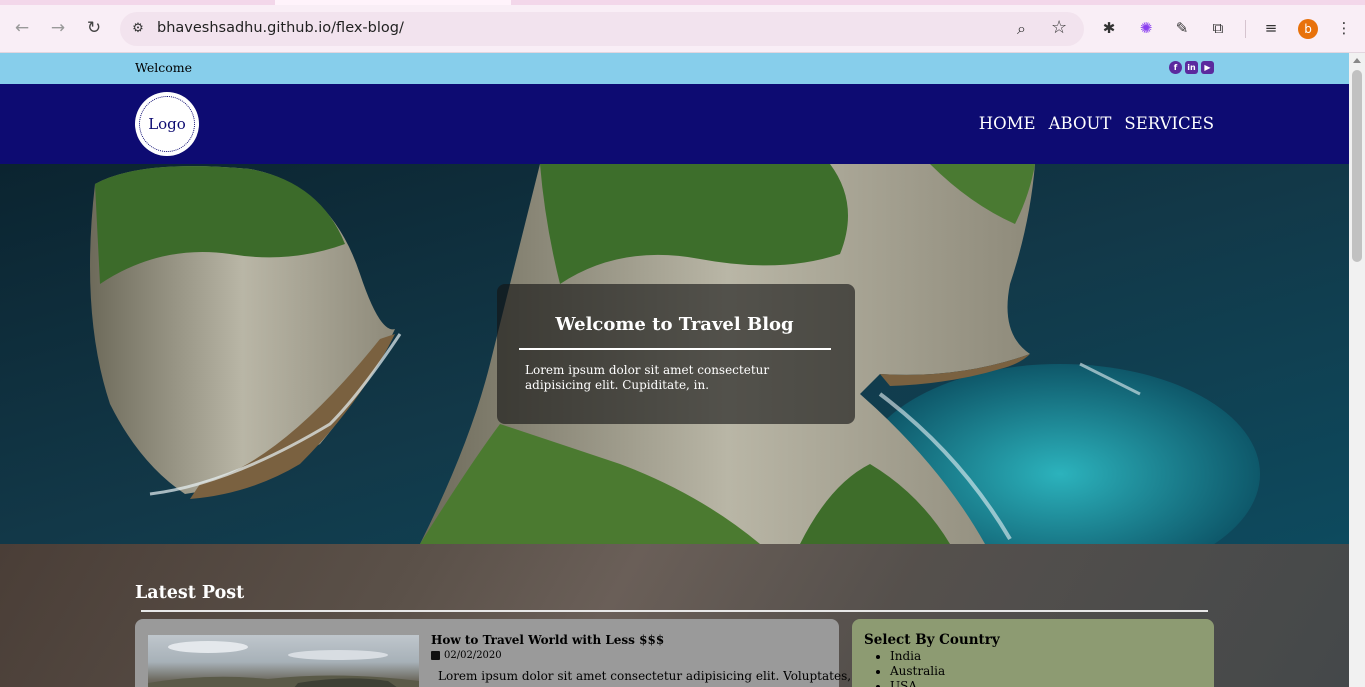 This screenshot has height=687, width=1365. What do you see at coordinates (547, 640) in the screenshot?
I see `post-title: How to Travel World with Less $$$` at bounding box center [547, 640].